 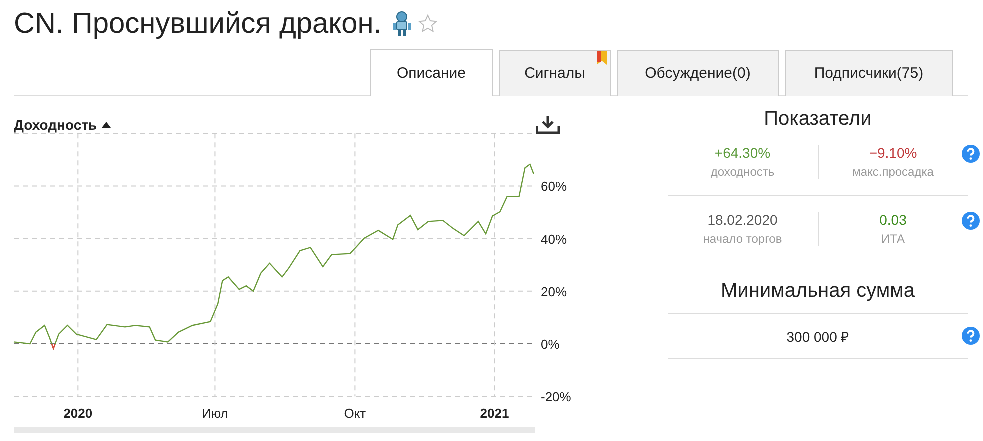 I want to click on x-axis-label: 2020, so click(x=78, y=413).